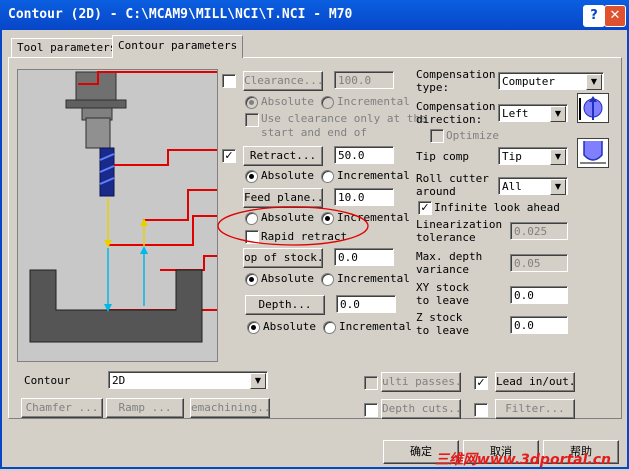 The width and height of the screenshot is (629, 471). What do you see at coordinates (425, 208) in the screenshot?
I see `infinite-look-ahead-checkbox: ✓` at bounding box center [425, 208].